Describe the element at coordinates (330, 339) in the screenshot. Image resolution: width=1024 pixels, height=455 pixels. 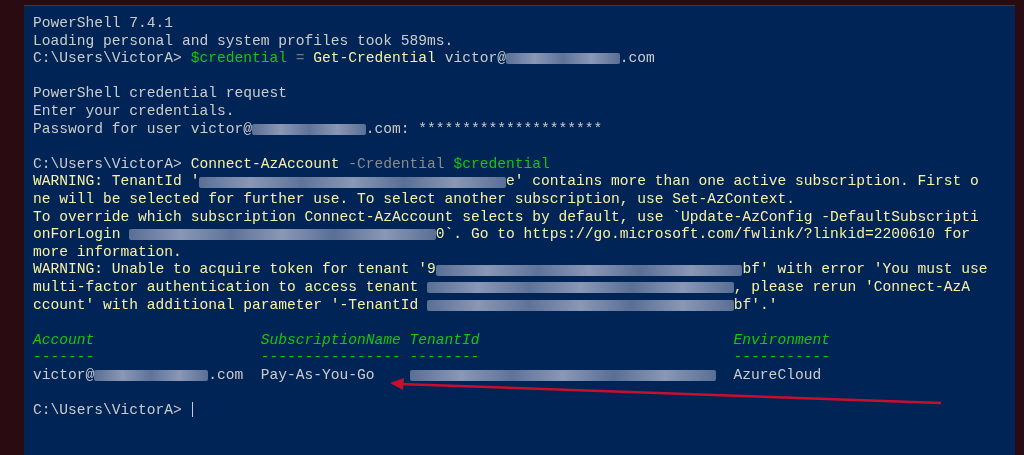
I see `column-header: SubscriptionName` at that location.